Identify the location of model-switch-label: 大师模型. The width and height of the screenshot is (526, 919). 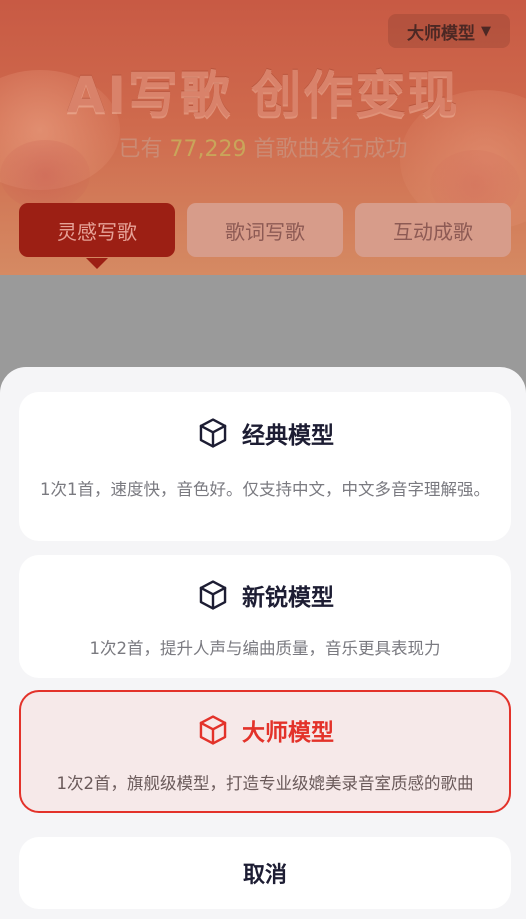
(441, 33).